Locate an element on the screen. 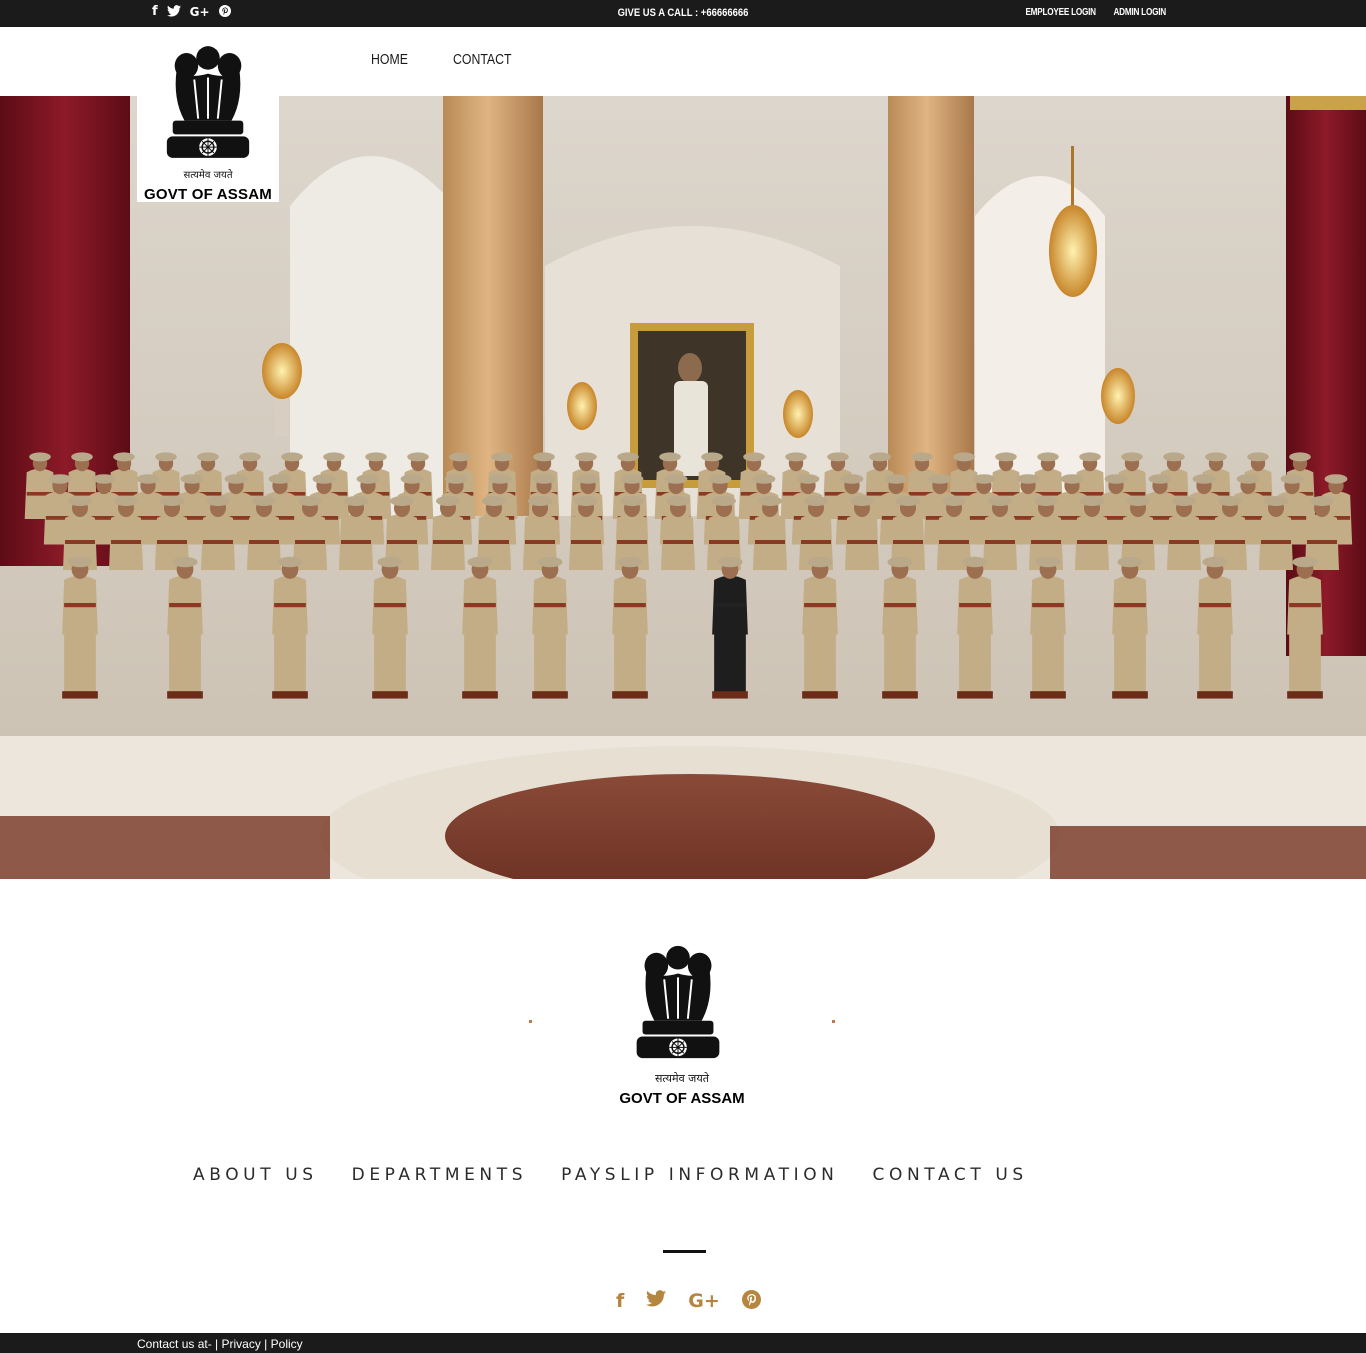 The image size is (1366, 1353). footer-social-links: f G+ is located at coordinates (688, 1302).